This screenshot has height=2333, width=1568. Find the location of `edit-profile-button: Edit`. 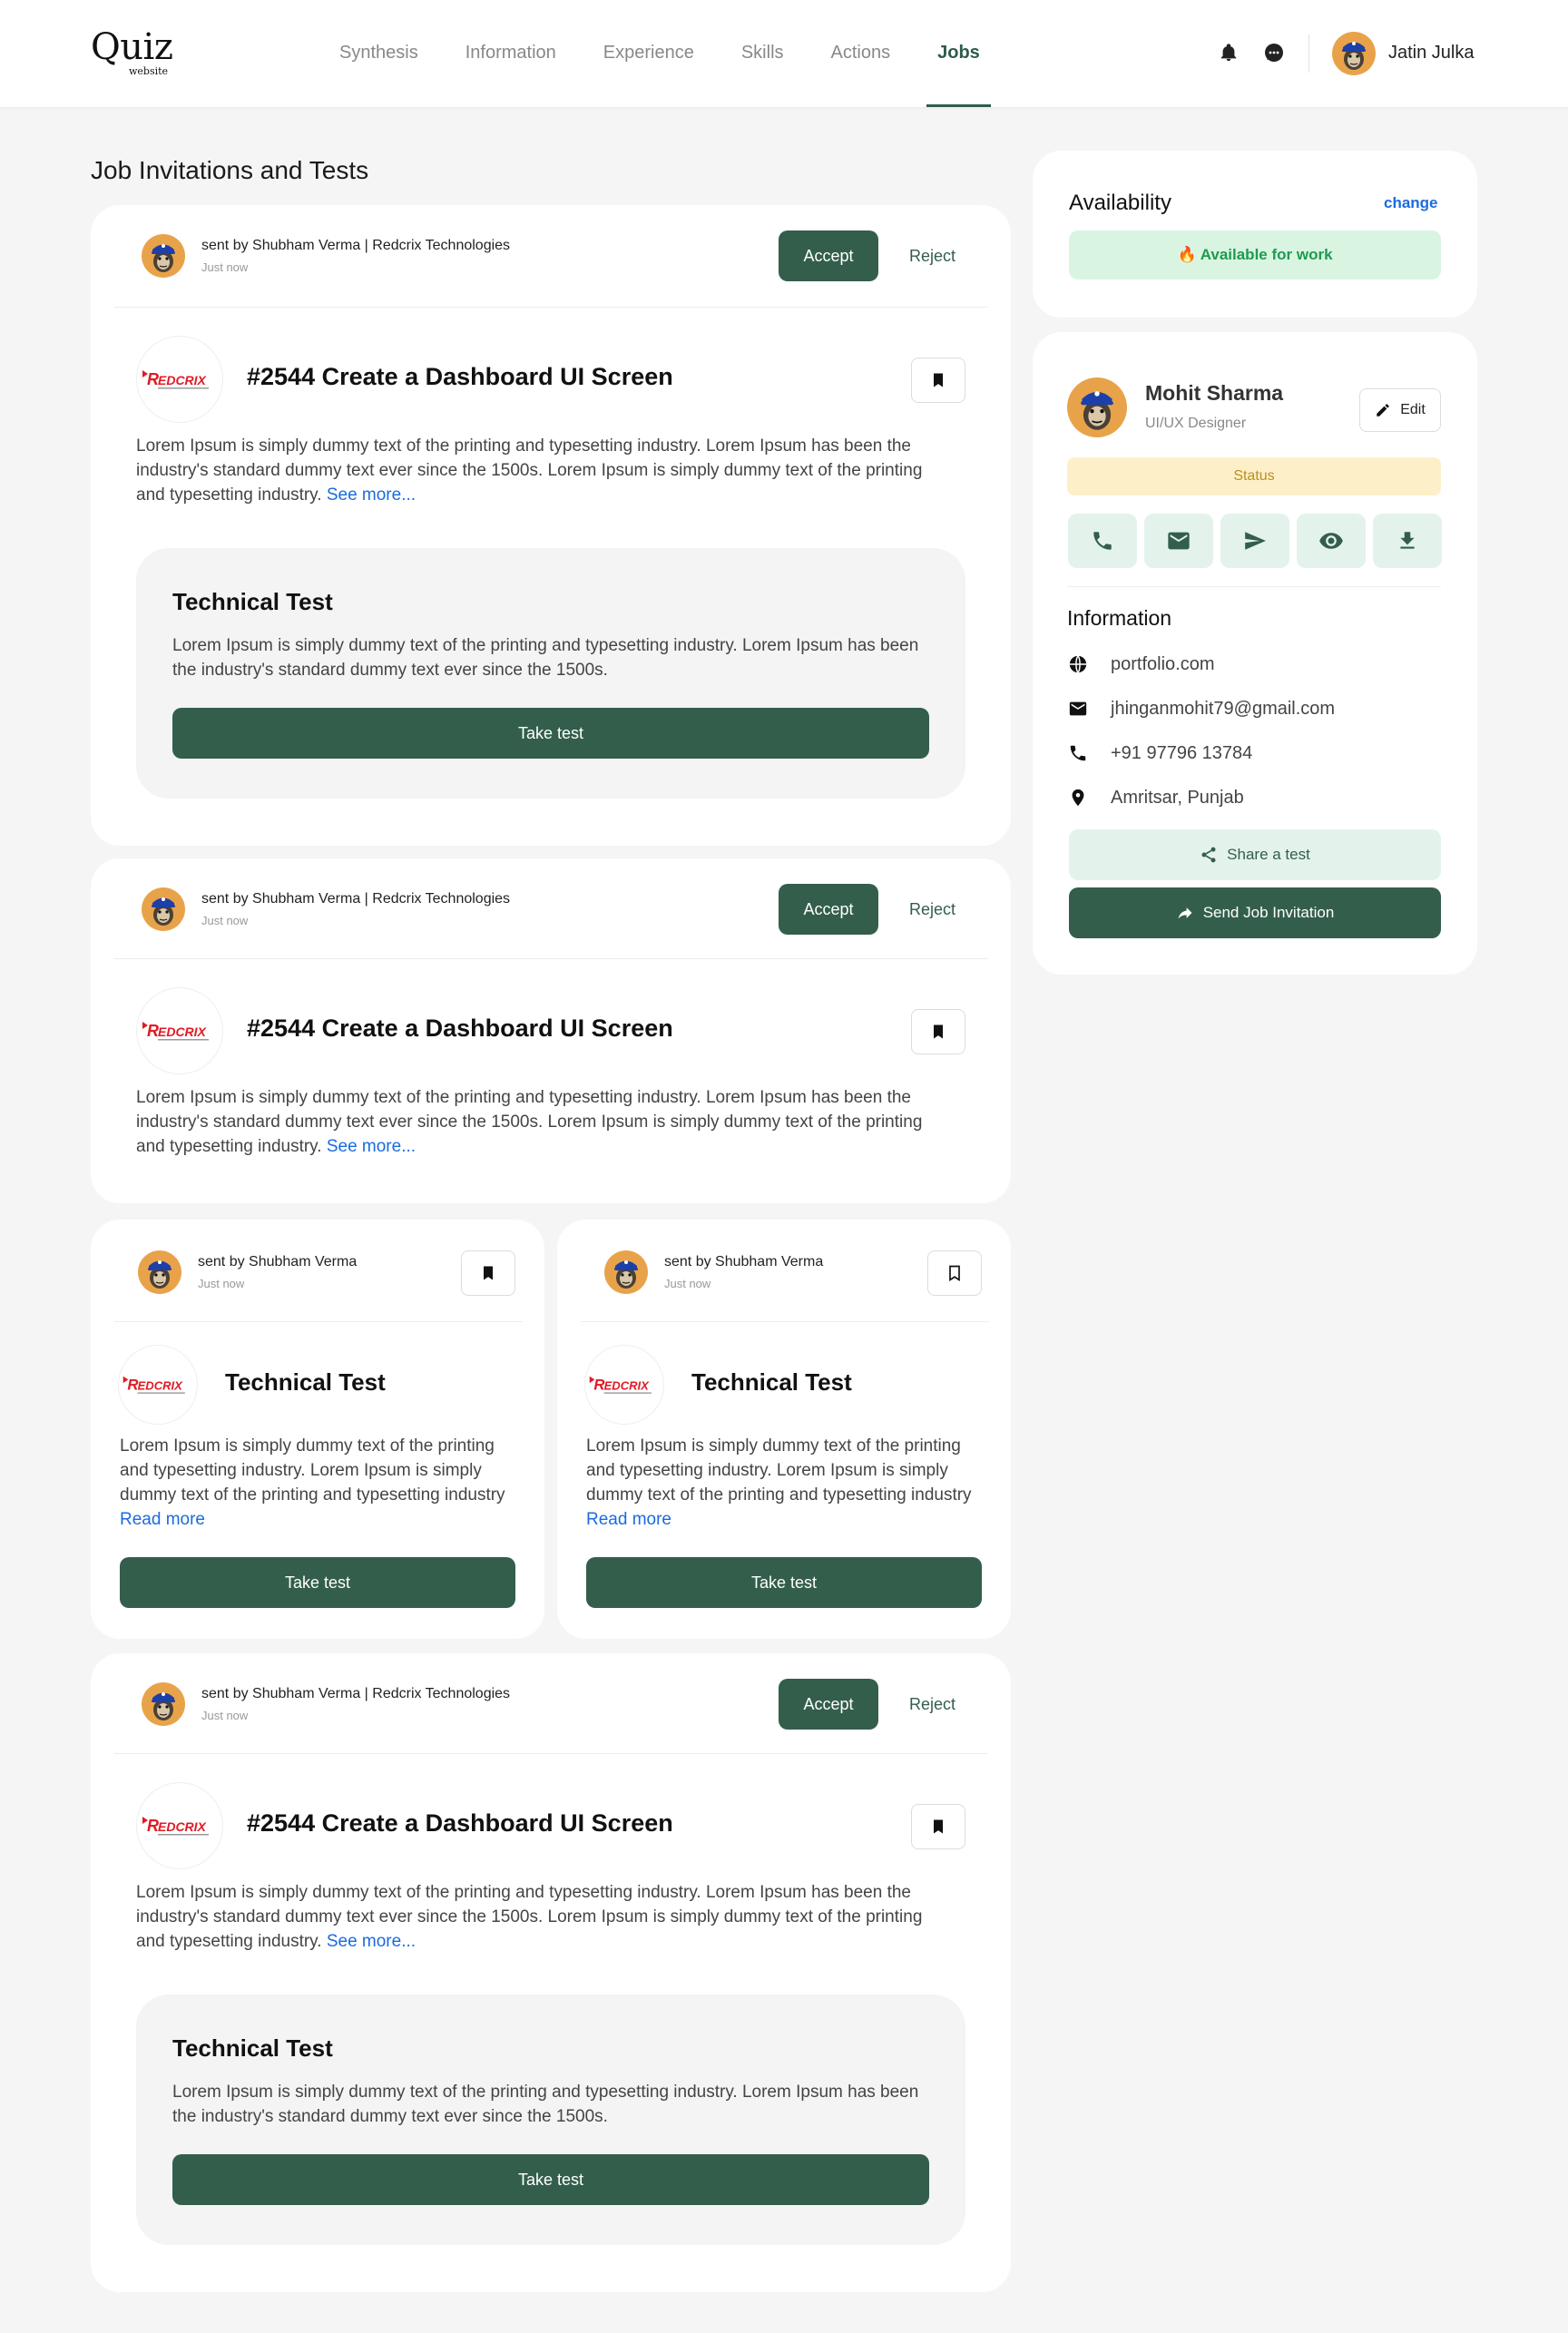

edit-profile-button: Edit is located at coordinates (1400, 410).